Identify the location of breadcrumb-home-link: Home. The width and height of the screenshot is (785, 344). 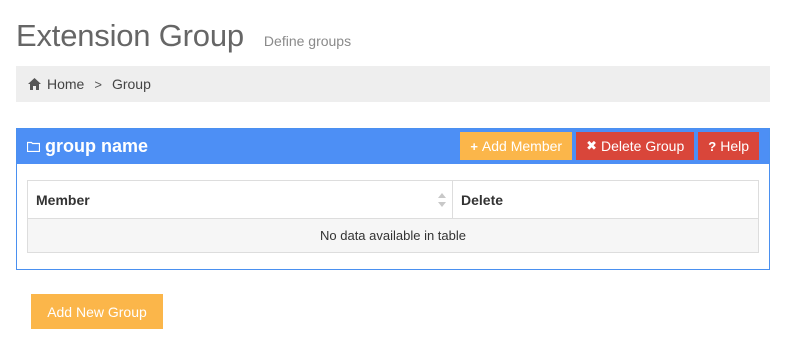
(65, 84).